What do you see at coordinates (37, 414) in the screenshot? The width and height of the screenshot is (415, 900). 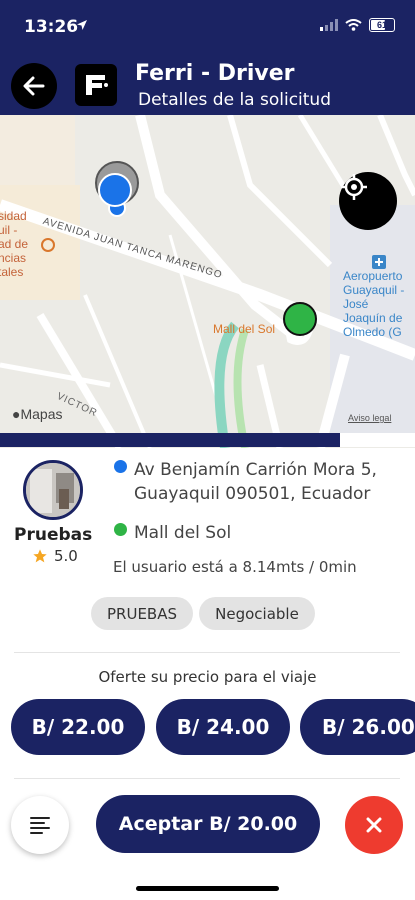 I see `maps-brand: ●Mapas` at bounding box center [37, 414].